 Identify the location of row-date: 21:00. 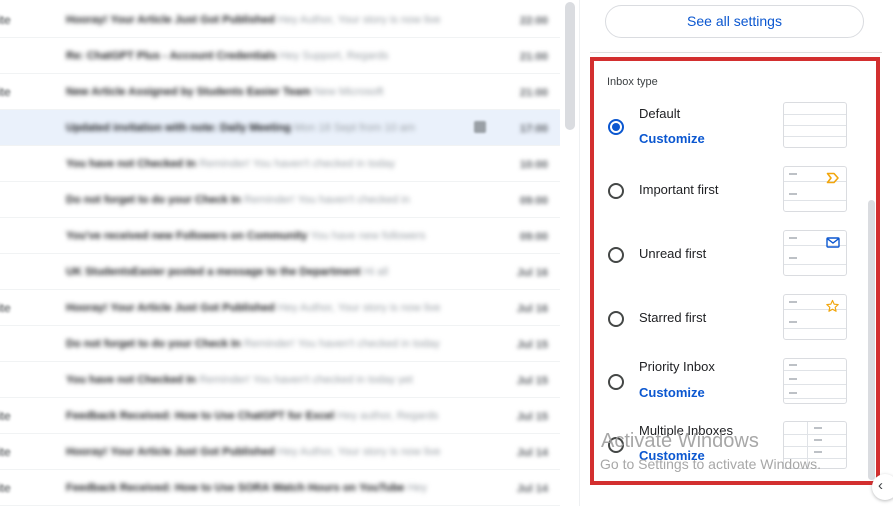
(533, 57).